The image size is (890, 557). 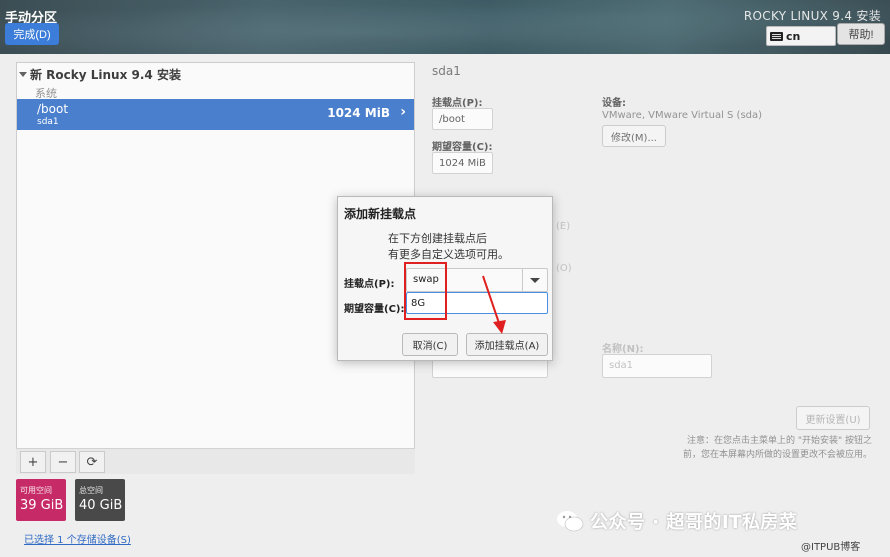 What do you see at coordinates (776, 36) in the screenshot?
I see `keyboard-icon` at bounding box center [776, 36].